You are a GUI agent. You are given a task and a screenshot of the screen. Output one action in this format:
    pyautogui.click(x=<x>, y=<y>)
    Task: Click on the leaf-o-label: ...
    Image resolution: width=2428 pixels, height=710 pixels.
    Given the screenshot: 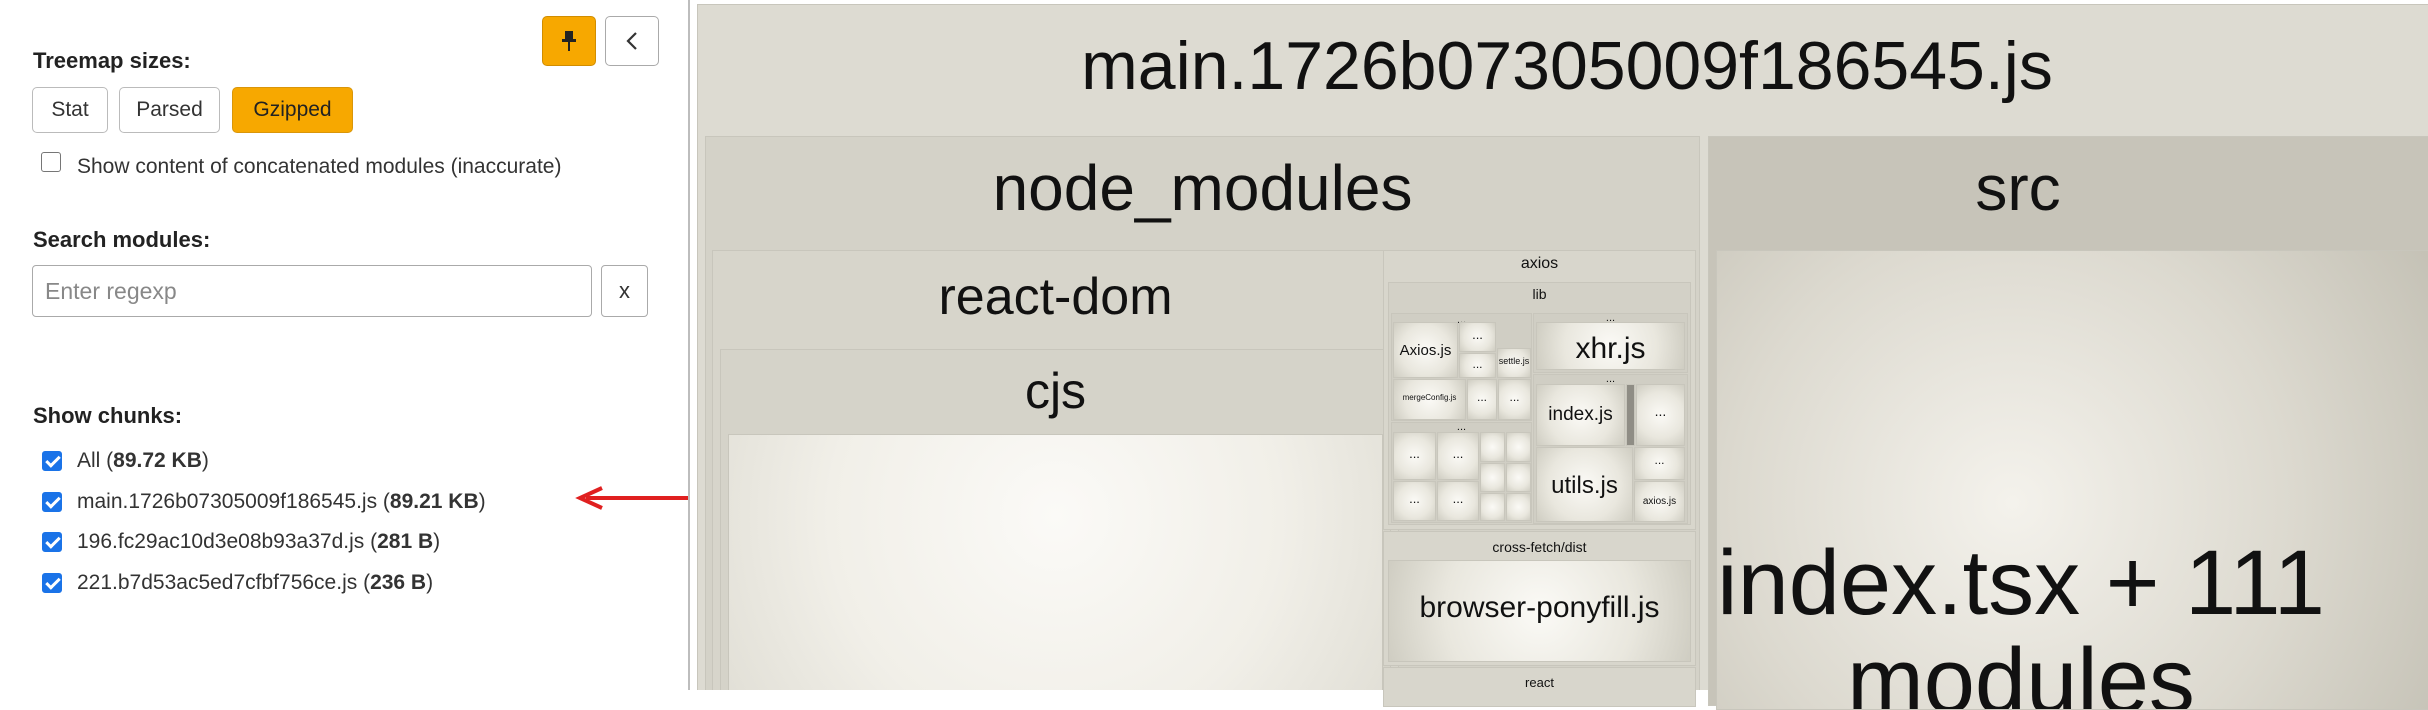 What is the action you would take?
    pyautogui.click(x=1660, y=411)
    